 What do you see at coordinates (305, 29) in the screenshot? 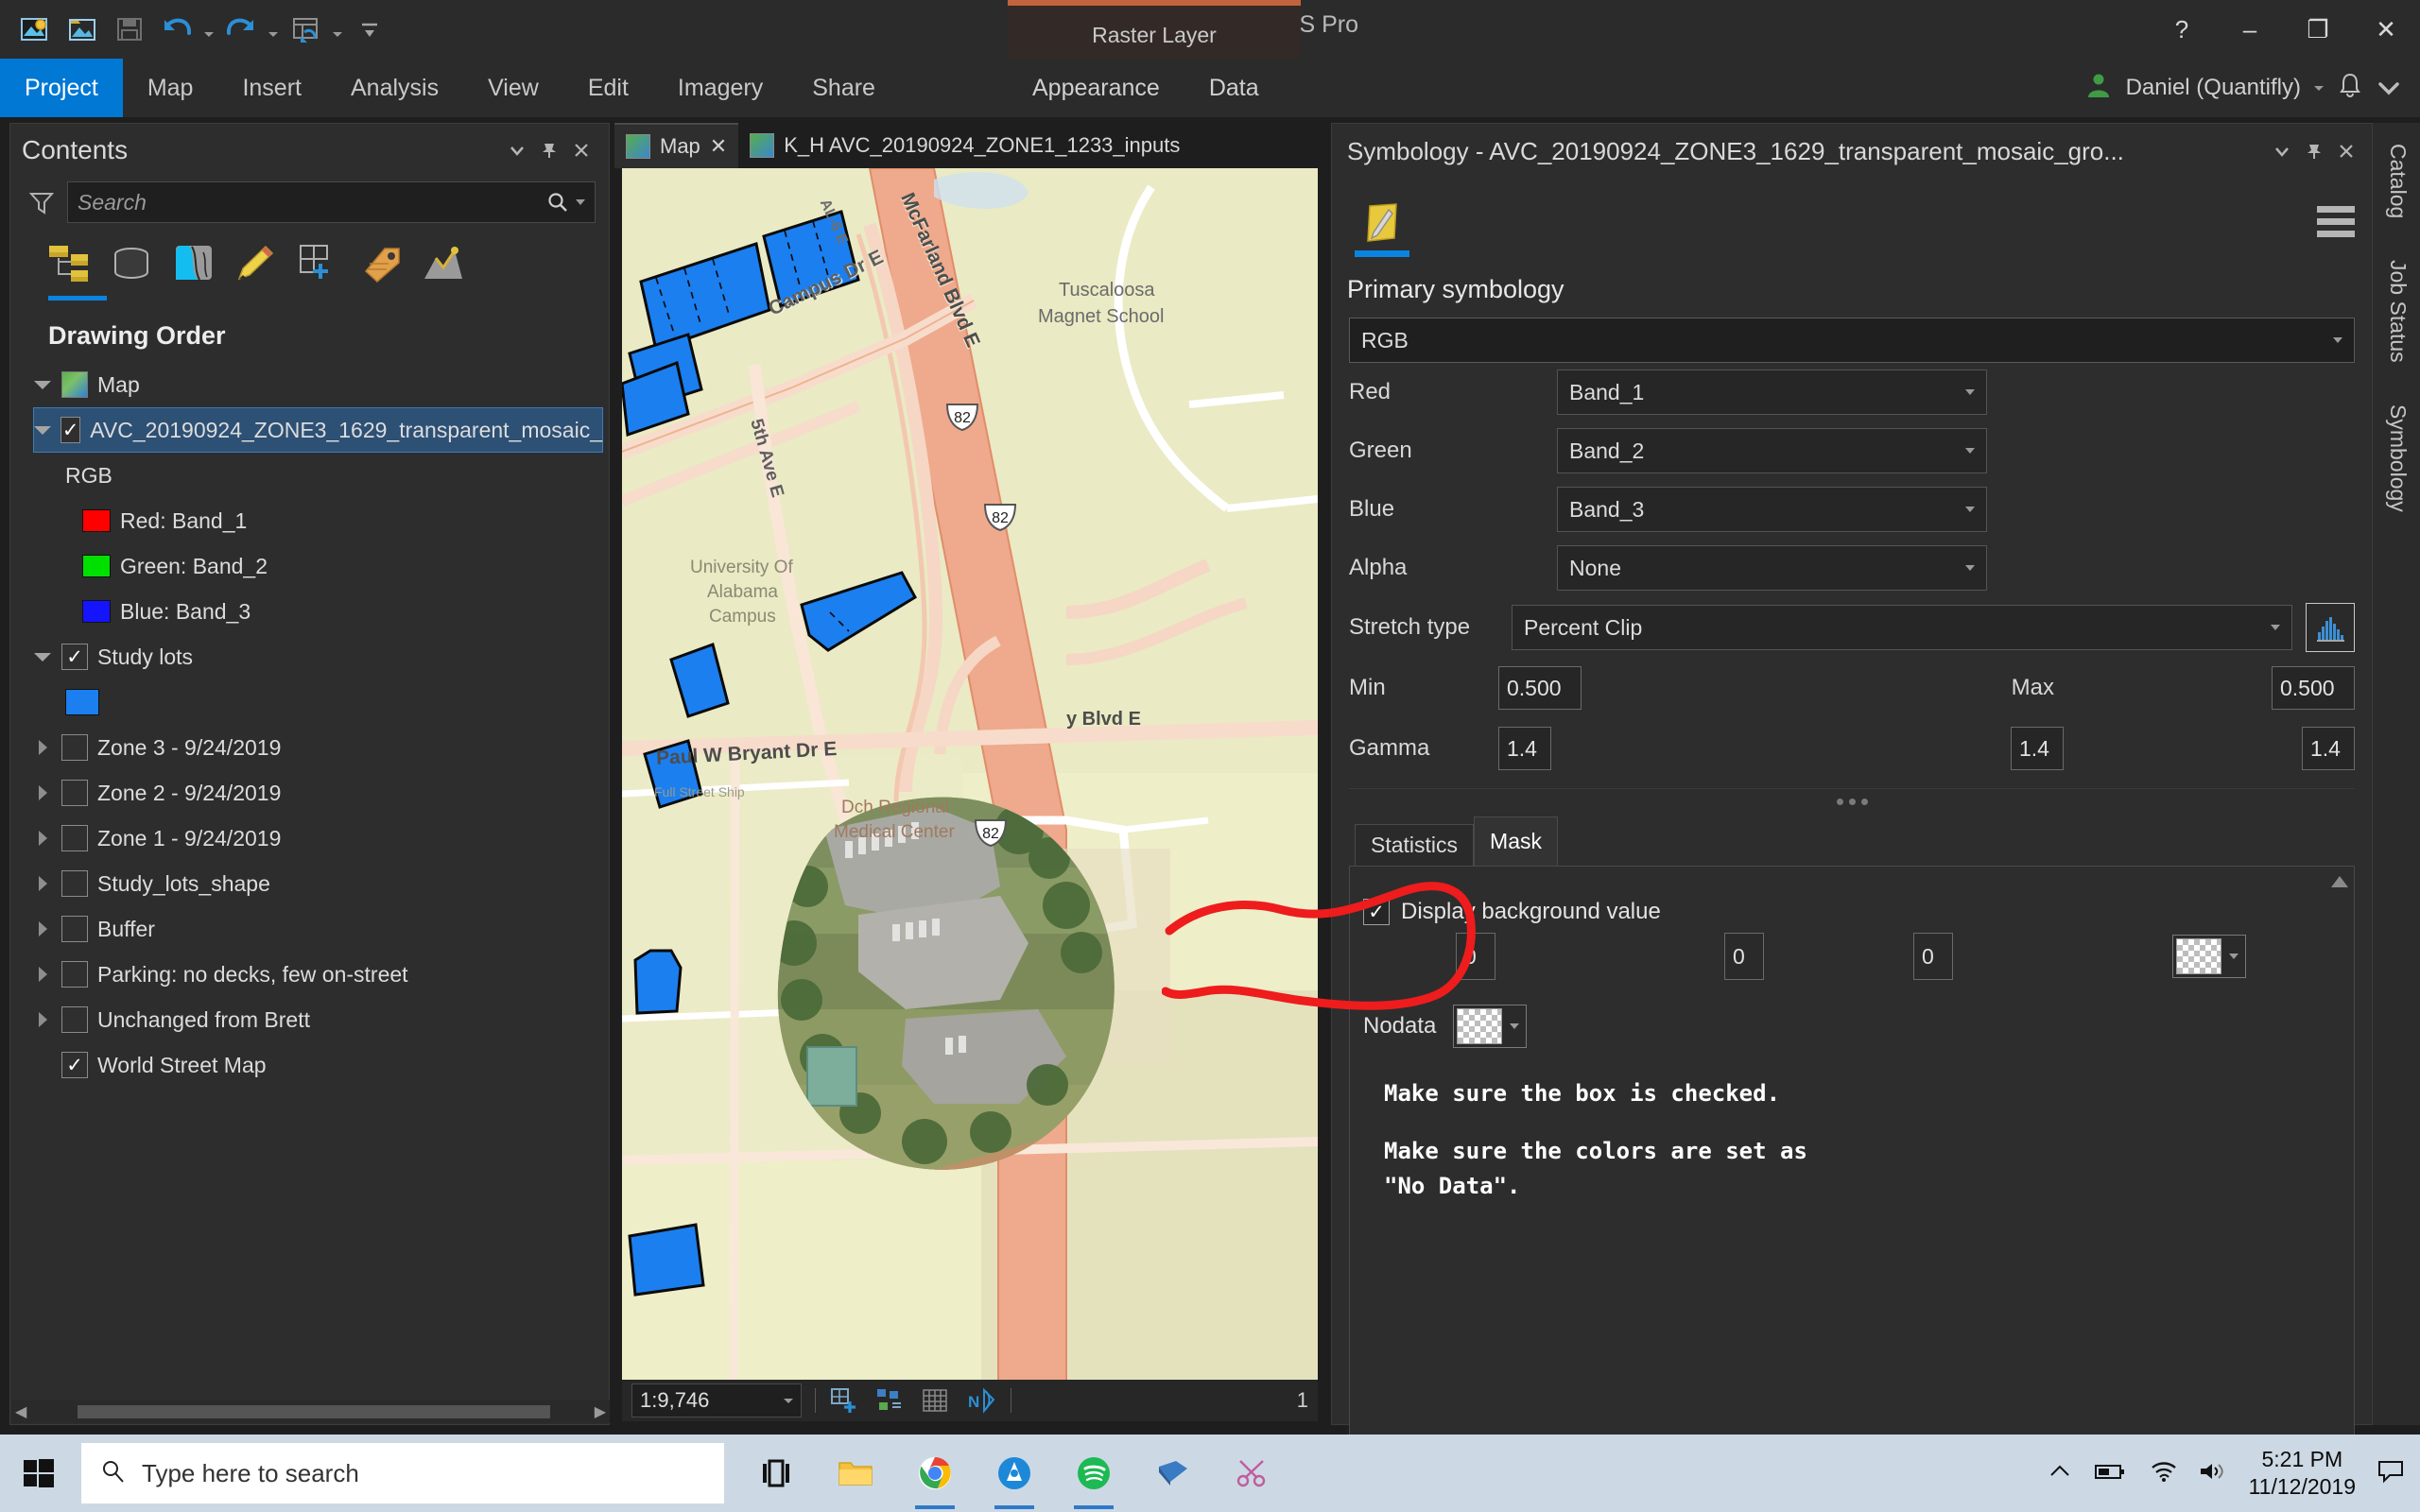
I see `restore-pane-icon` at bounding box center [305, 29].